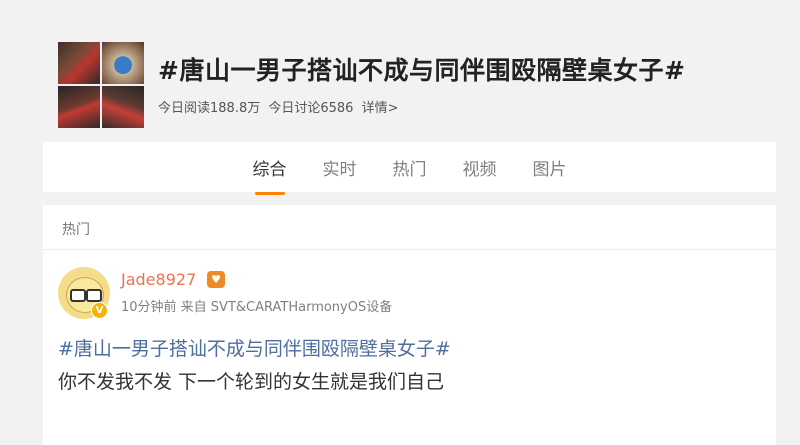 This screenshot has height=445, width=800. What do you see at coordinates (409, 249) in the screenshot?
I see `divider` at bounding box center [409, 249].